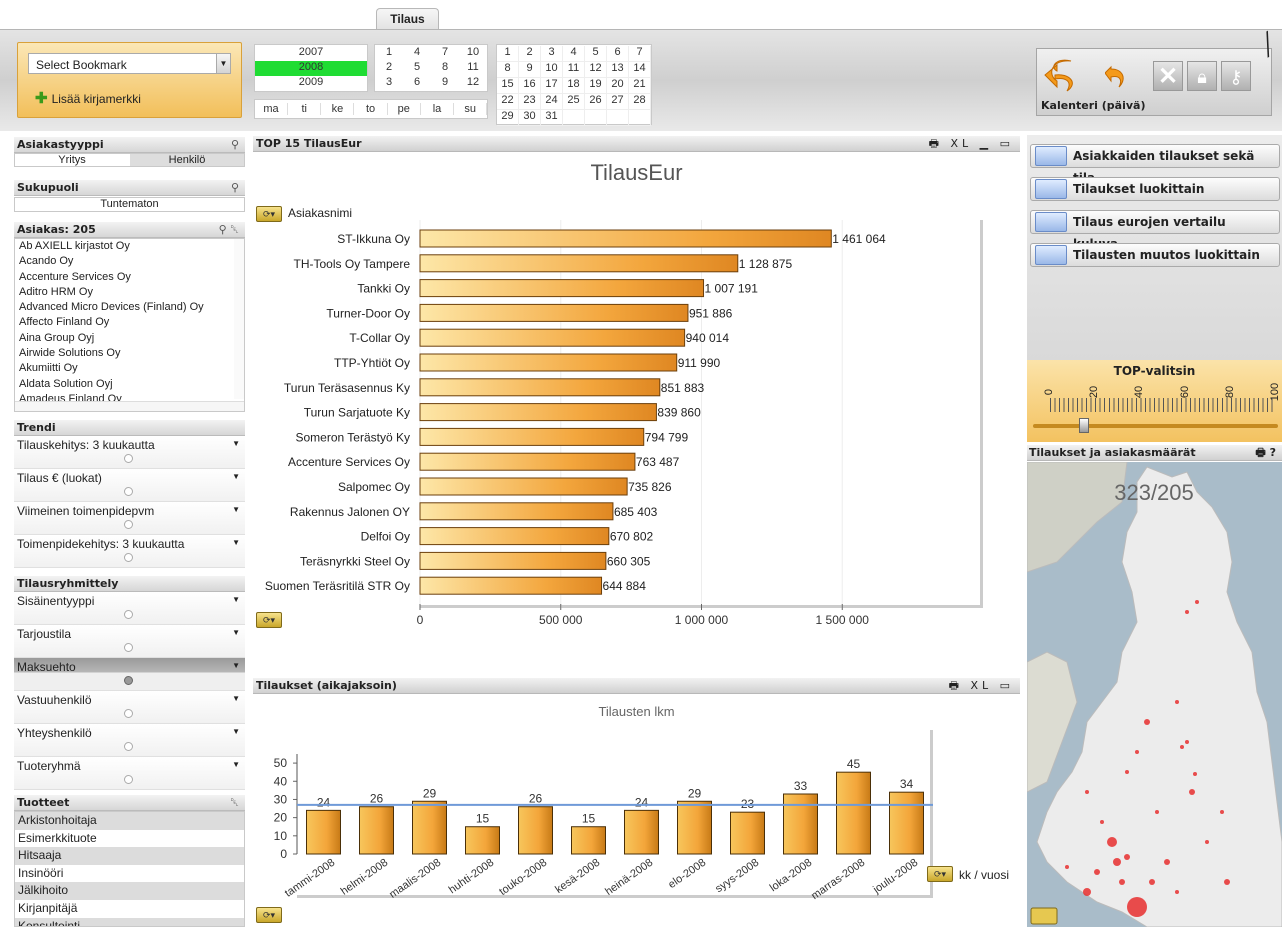  I want to click on day-item: 18, so click(574, 86).